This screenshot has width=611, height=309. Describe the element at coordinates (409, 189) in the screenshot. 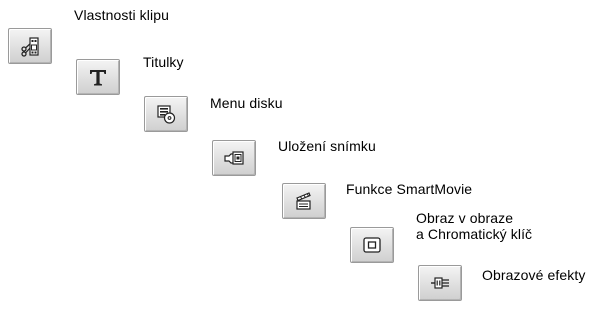

I see `smartmovie-label: Funkce SmartMovie` at that location.